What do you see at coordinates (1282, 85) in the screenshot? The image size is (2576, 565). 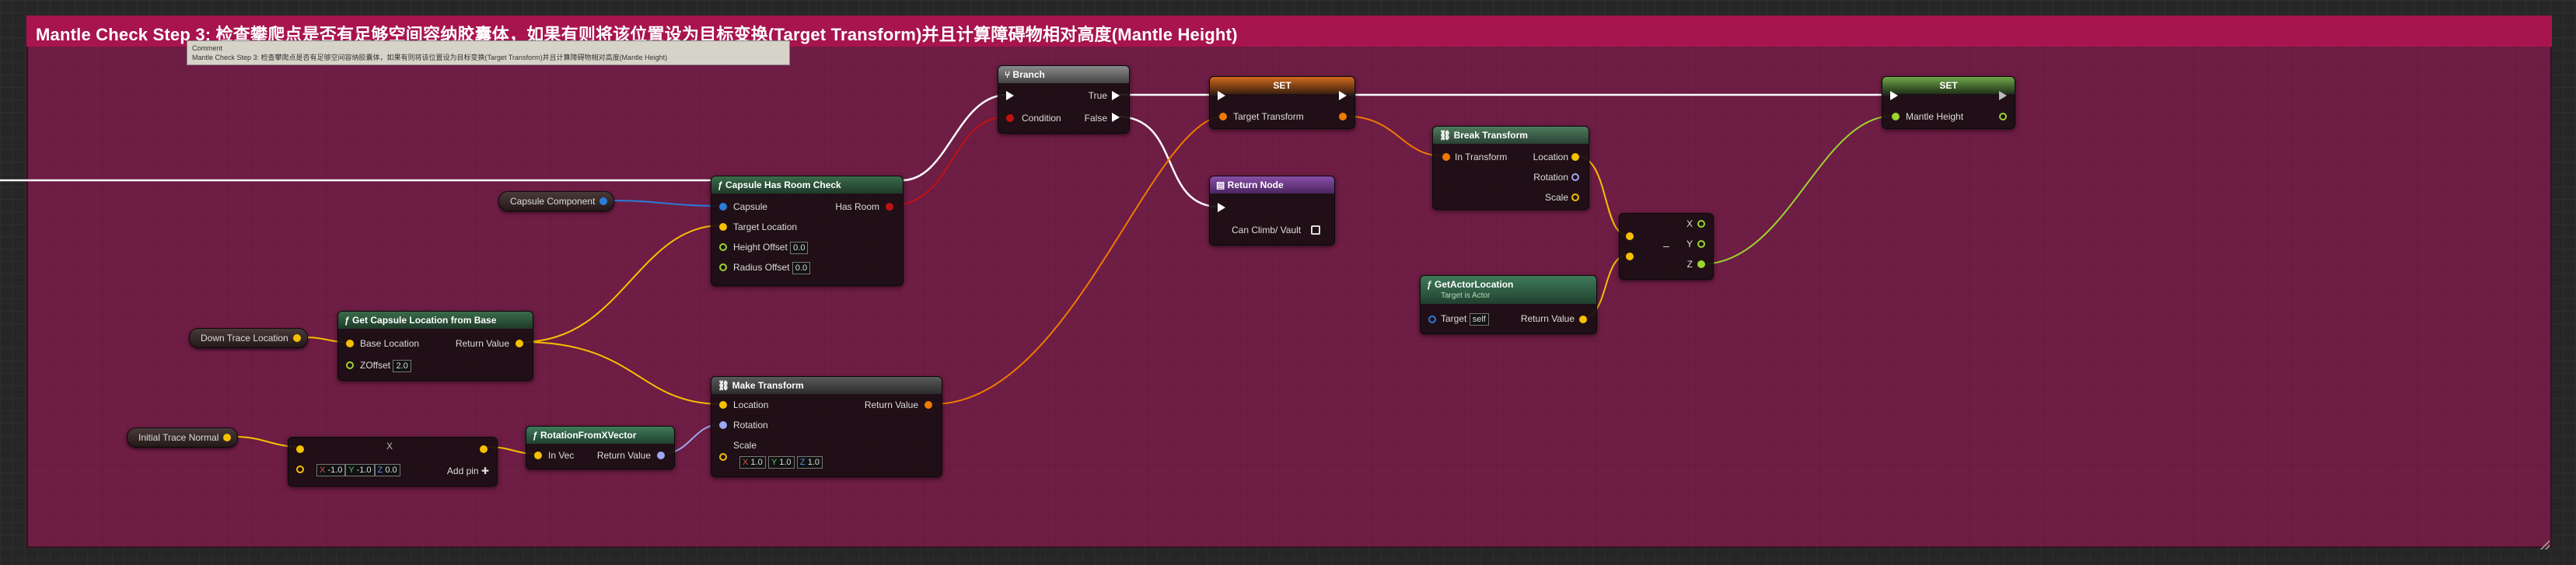 I see `set-target-transform-header: SET` at bounding box center [1282, 85].